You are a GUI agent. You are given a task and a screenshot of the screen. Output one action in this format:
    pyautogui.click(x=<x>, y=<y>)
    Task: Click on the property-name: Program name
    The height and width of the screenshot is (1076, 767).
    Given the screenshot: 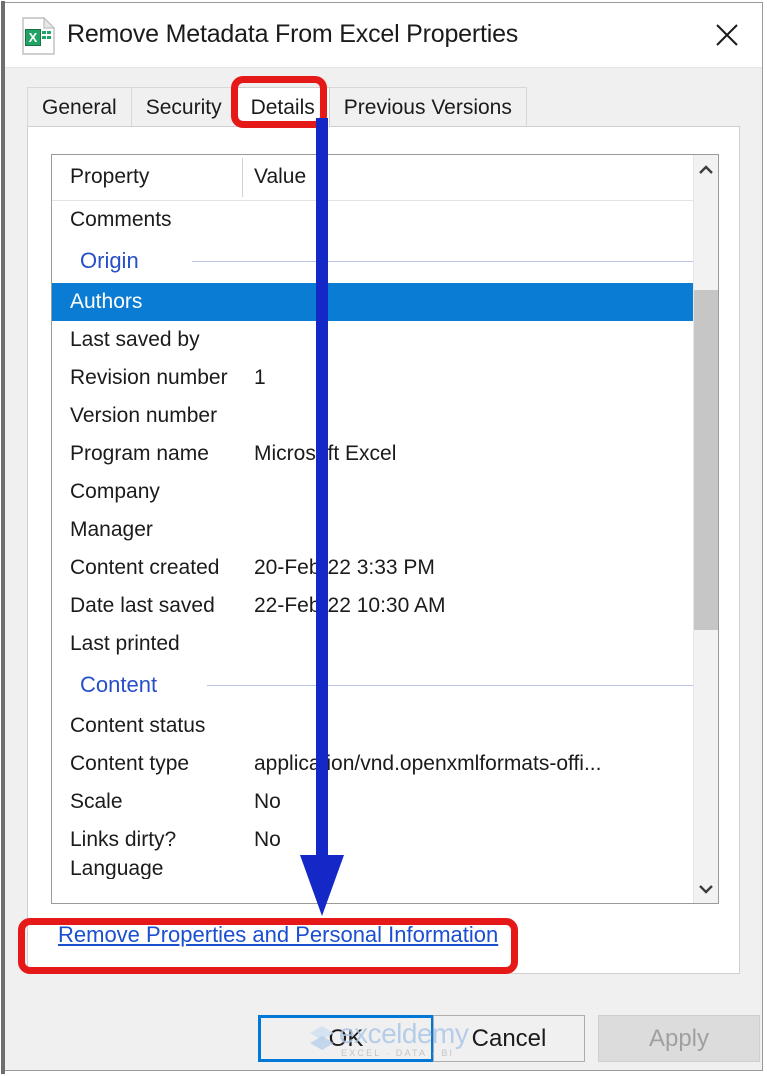 What is the action you would take?
    pyautogui.click(x=139, y=453)
    